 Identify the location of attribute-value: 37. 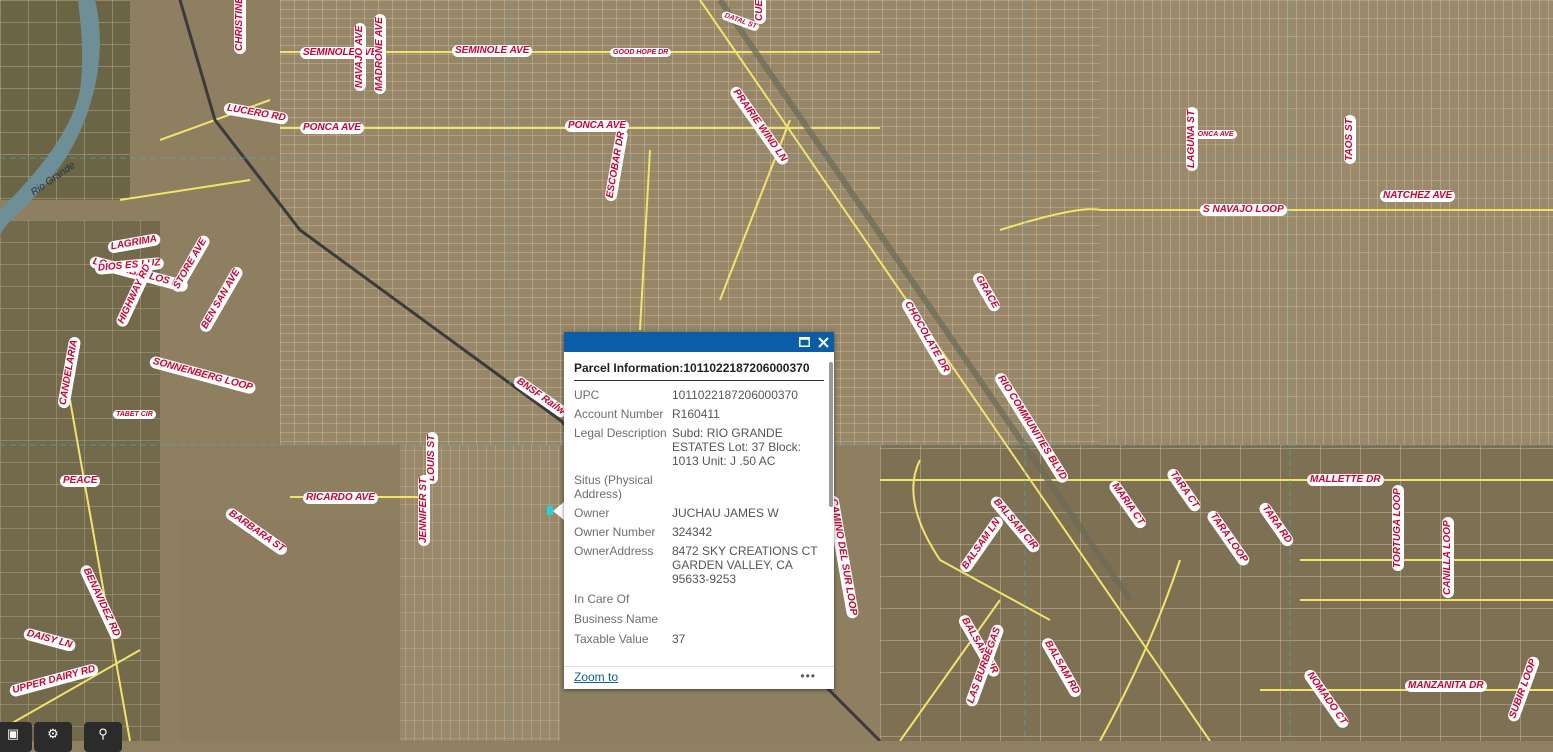
(679, 639).